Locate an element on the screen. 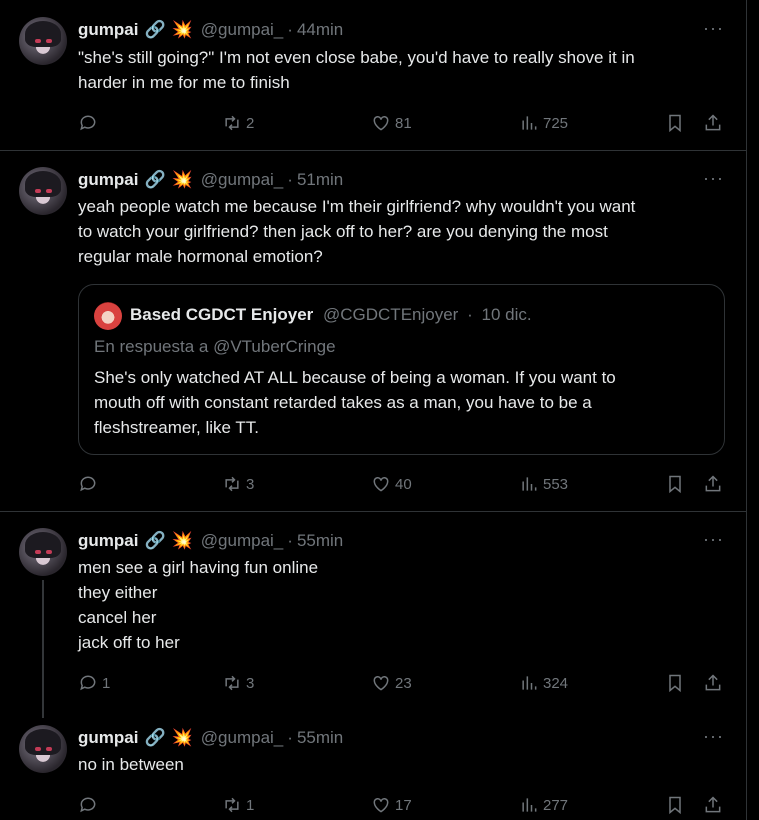 This screenshot has height=820, width=759. quoted-avatar is located at coordinates (108, 316).